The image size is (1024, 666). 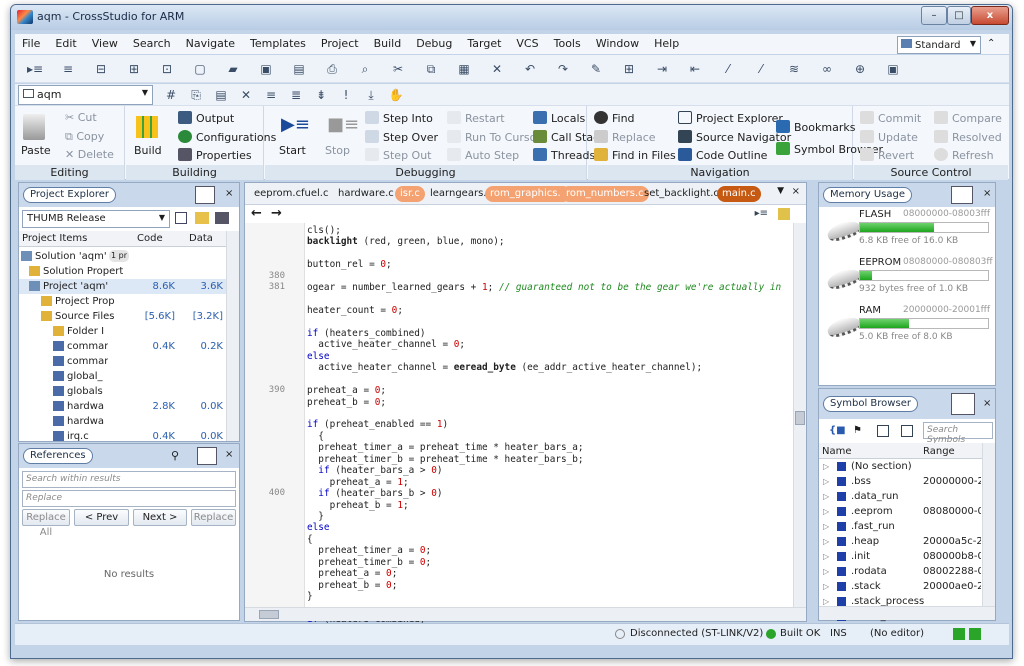 I want to click on link-icon: ∞, so click(x=827, y=69).